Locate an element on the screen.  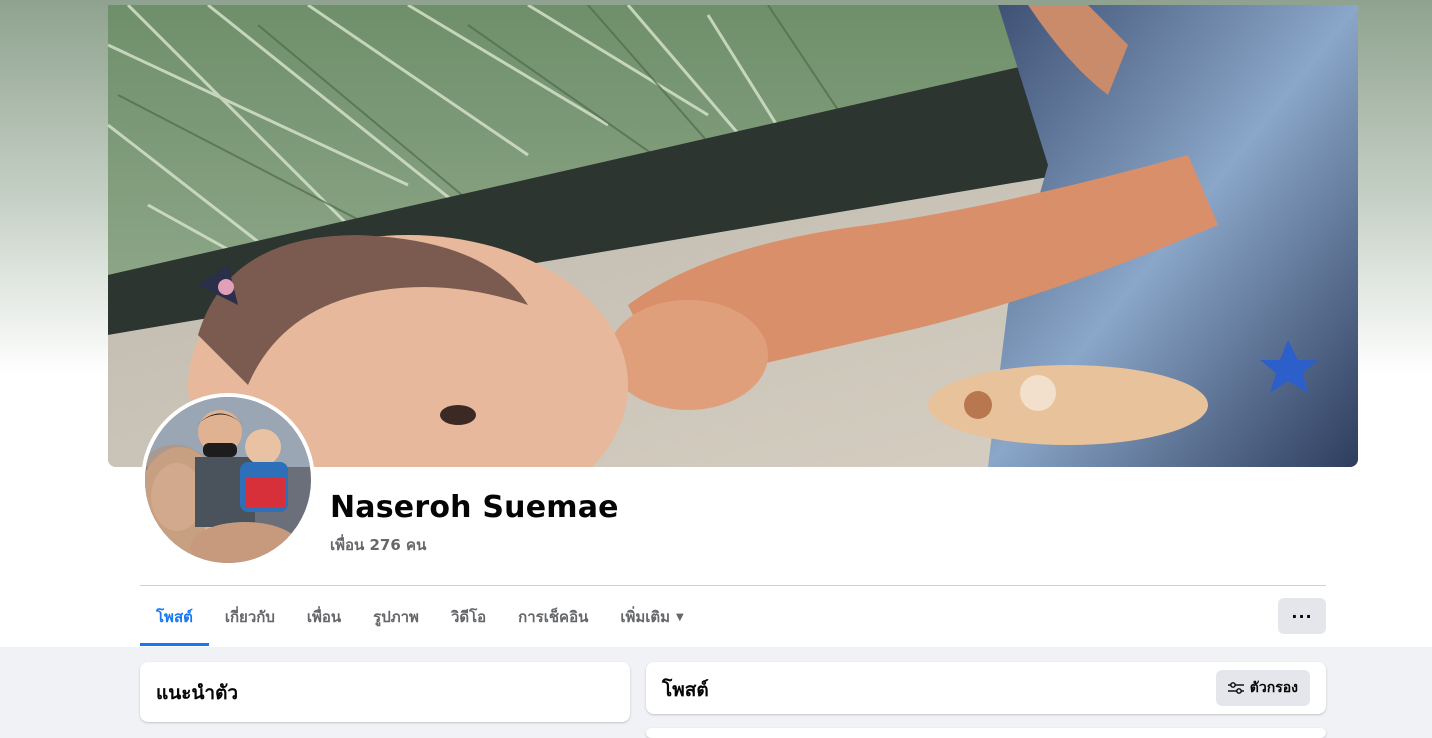
posts-card: โพสต์ ตัวกรอง is located at coordinates (986, 688).